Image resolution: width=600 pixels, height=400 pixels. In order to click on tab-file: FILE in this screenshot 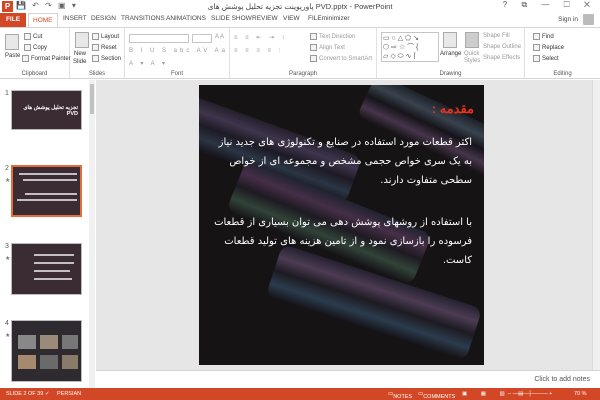, I will do `click(13, 20)`.